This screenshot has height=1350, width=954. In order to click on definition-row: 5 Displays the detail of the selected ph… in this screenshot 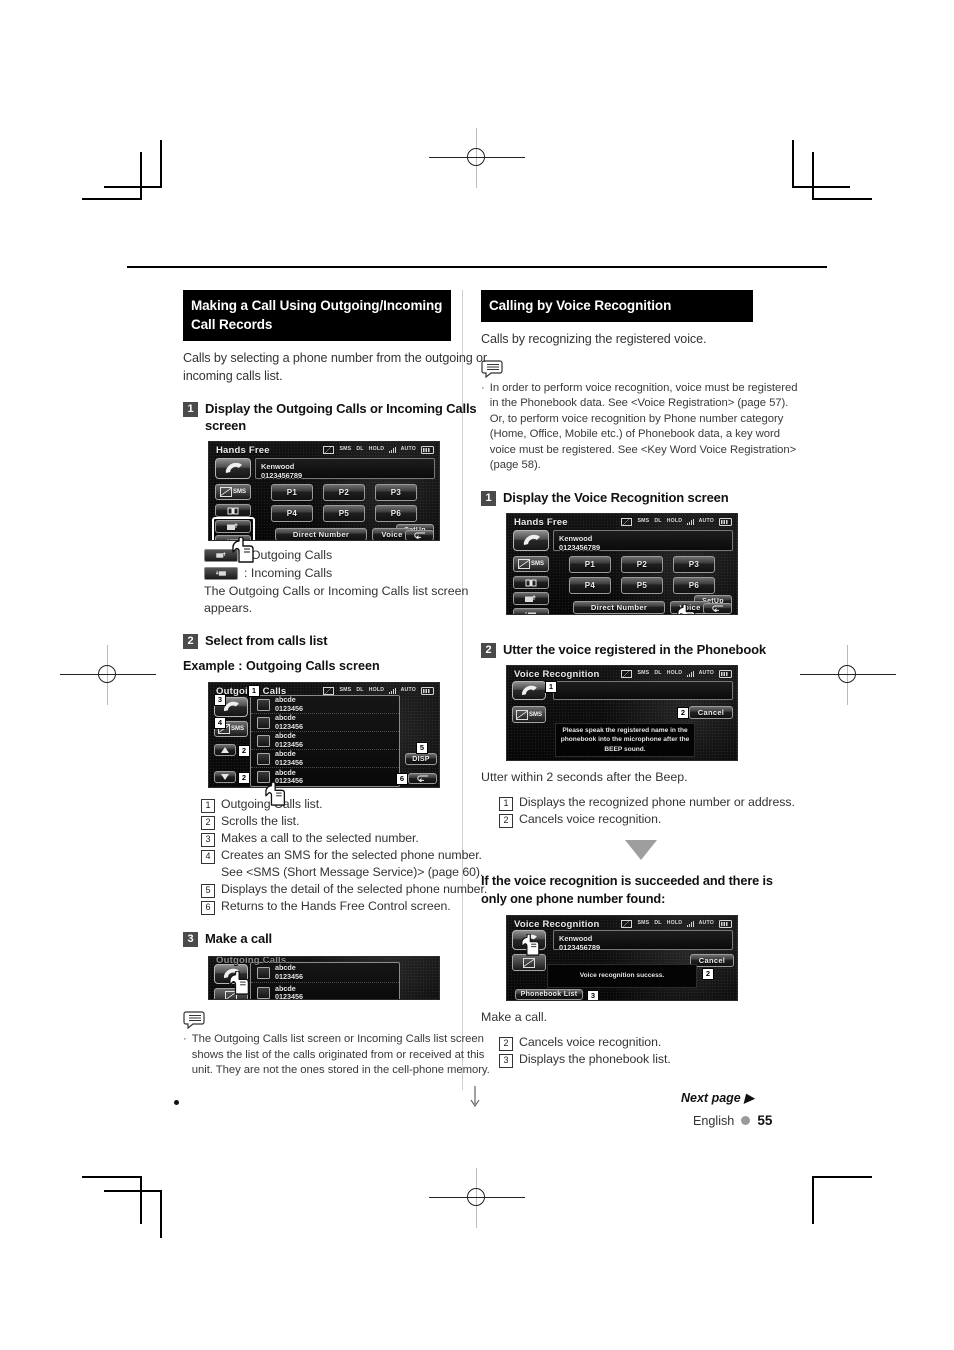, I will do `click(352, 889)`.